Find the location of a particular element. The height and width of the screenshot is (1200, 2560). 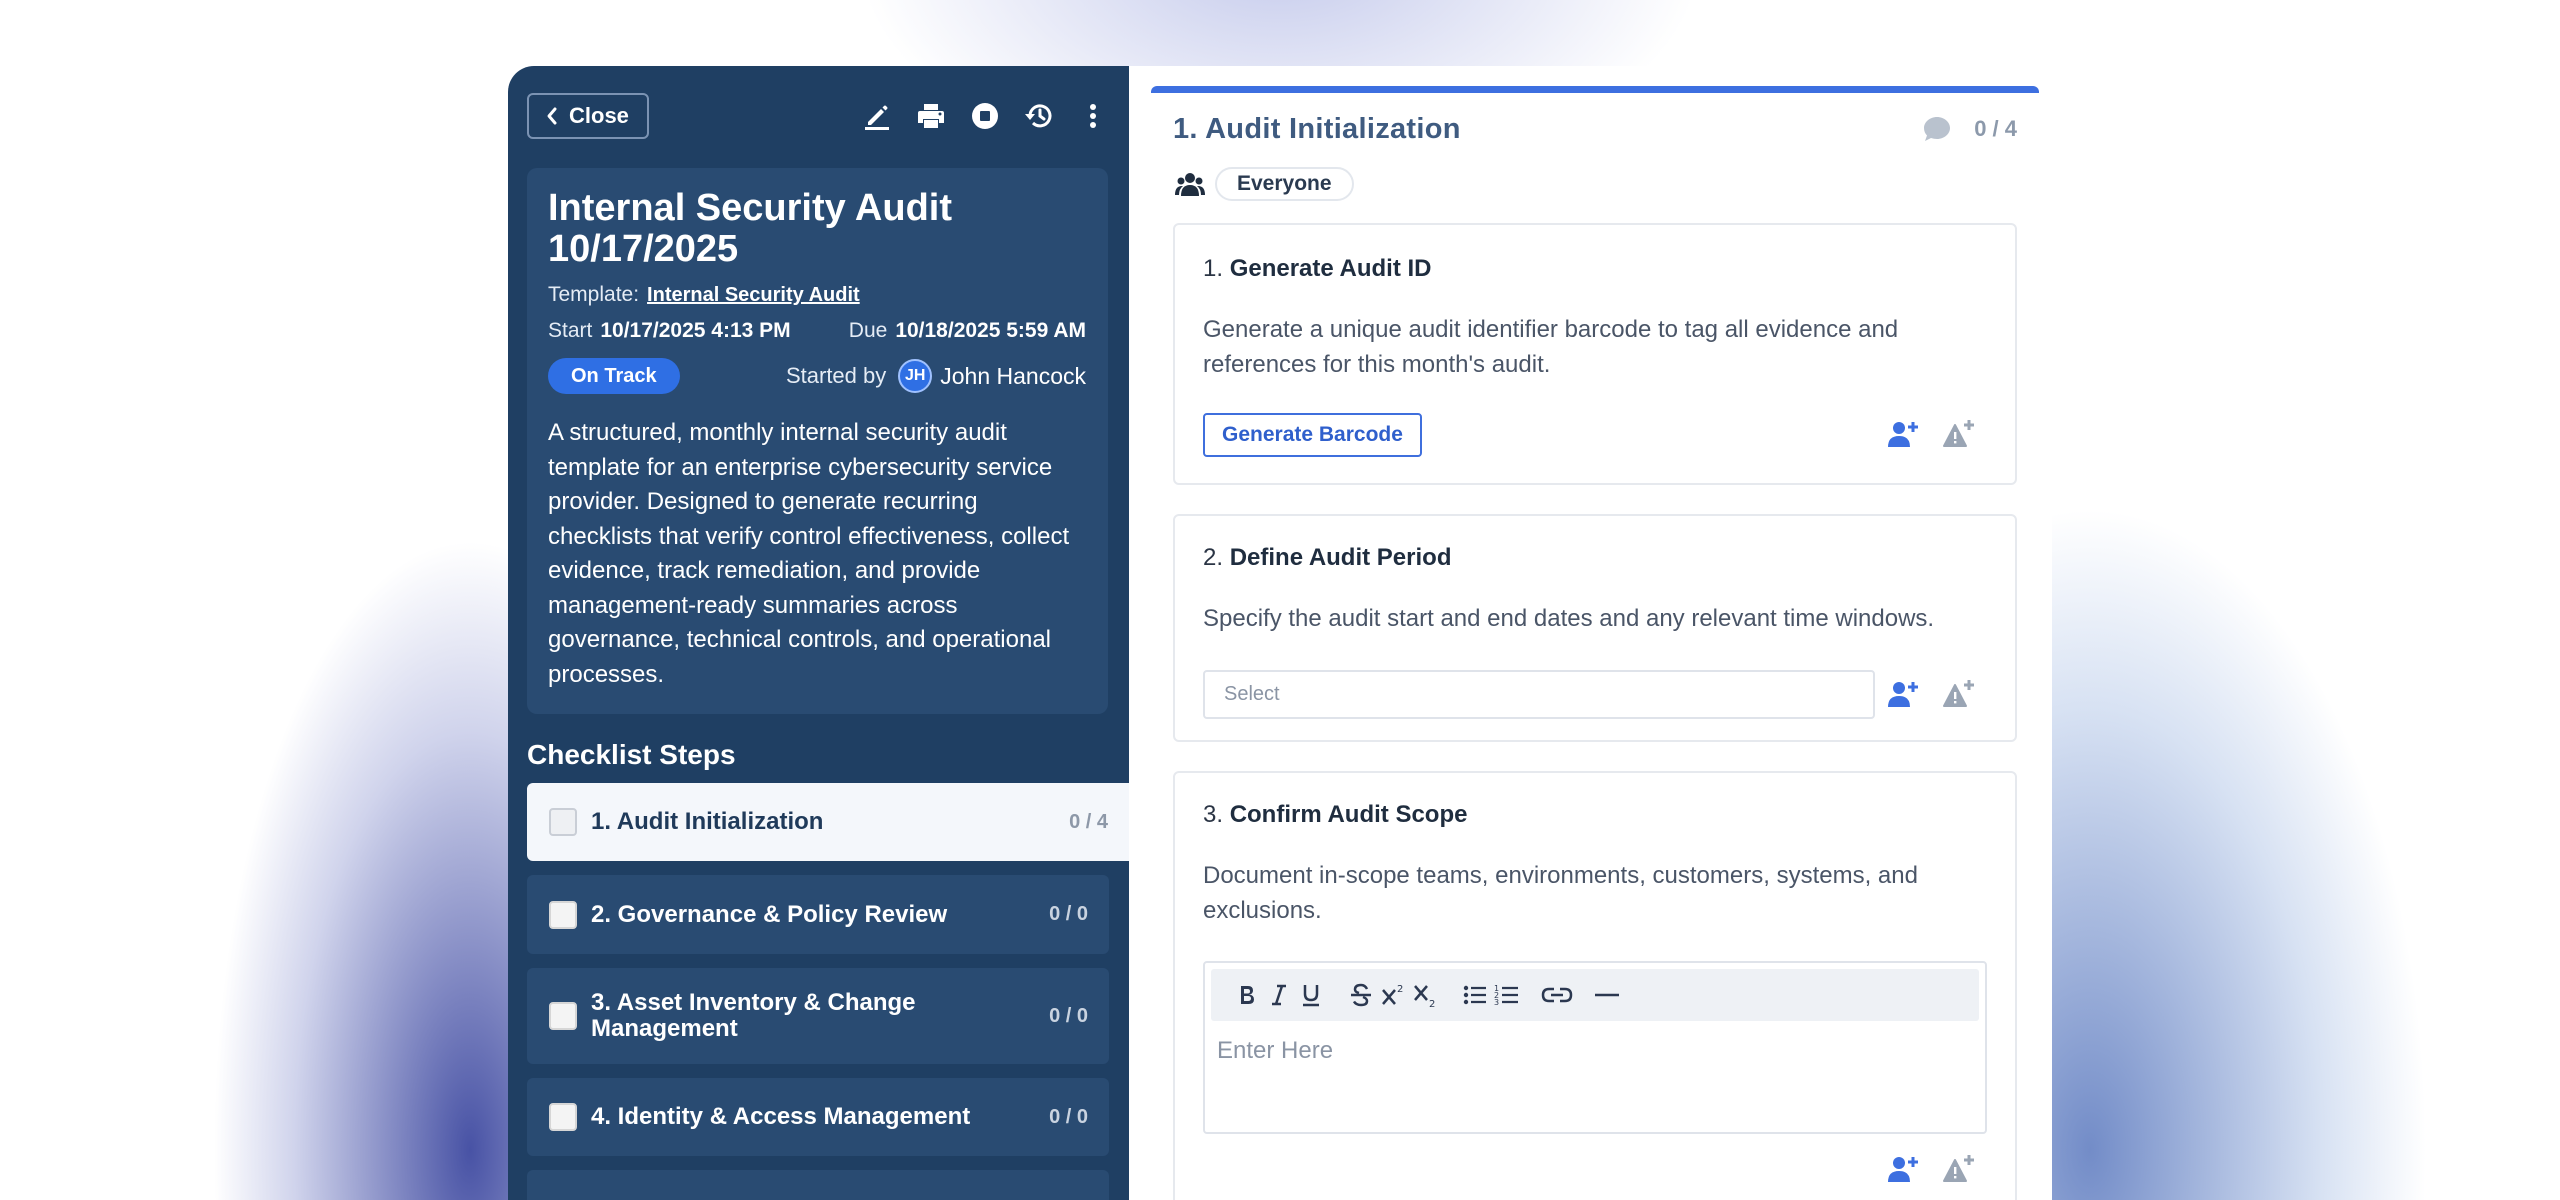

bulleted-list-icon is located at coordinates (1475, 995).